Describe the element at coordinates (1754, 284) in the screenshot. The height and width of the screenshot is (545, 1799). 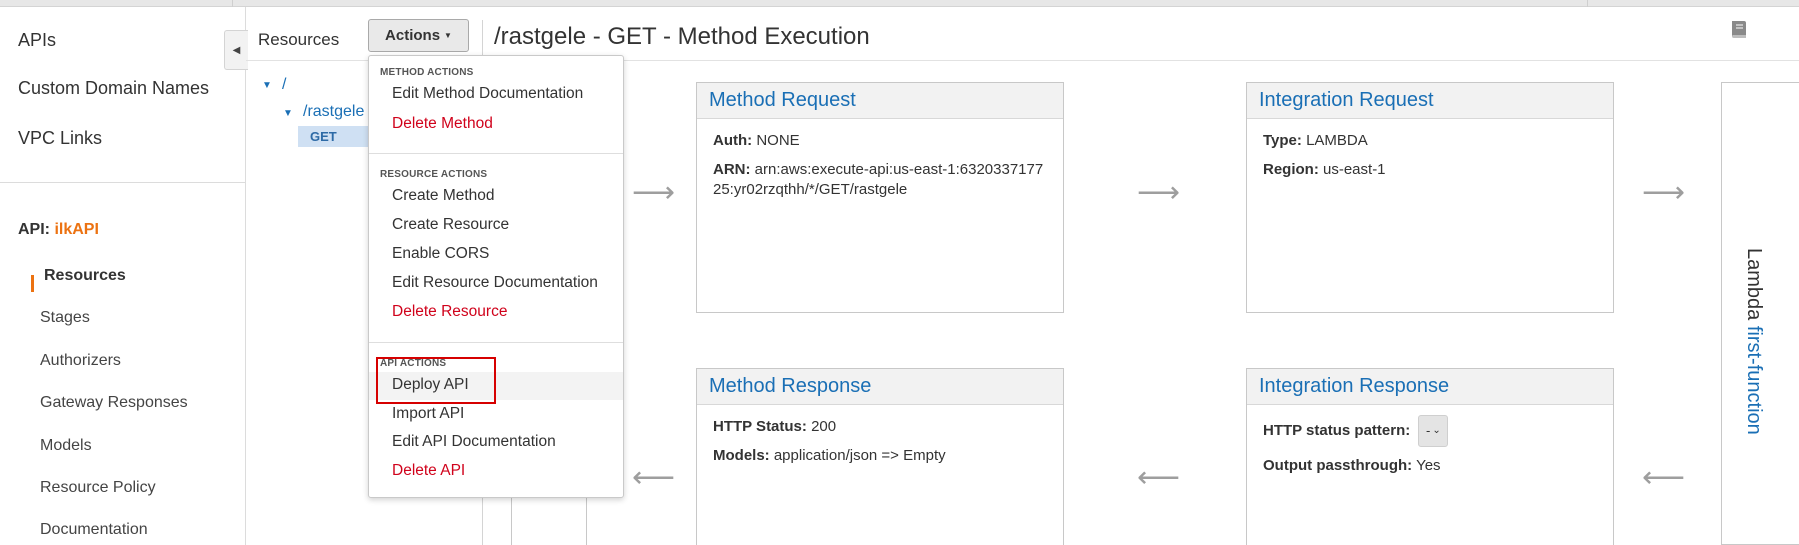
I see `lambda-type: Lambda` at that location.